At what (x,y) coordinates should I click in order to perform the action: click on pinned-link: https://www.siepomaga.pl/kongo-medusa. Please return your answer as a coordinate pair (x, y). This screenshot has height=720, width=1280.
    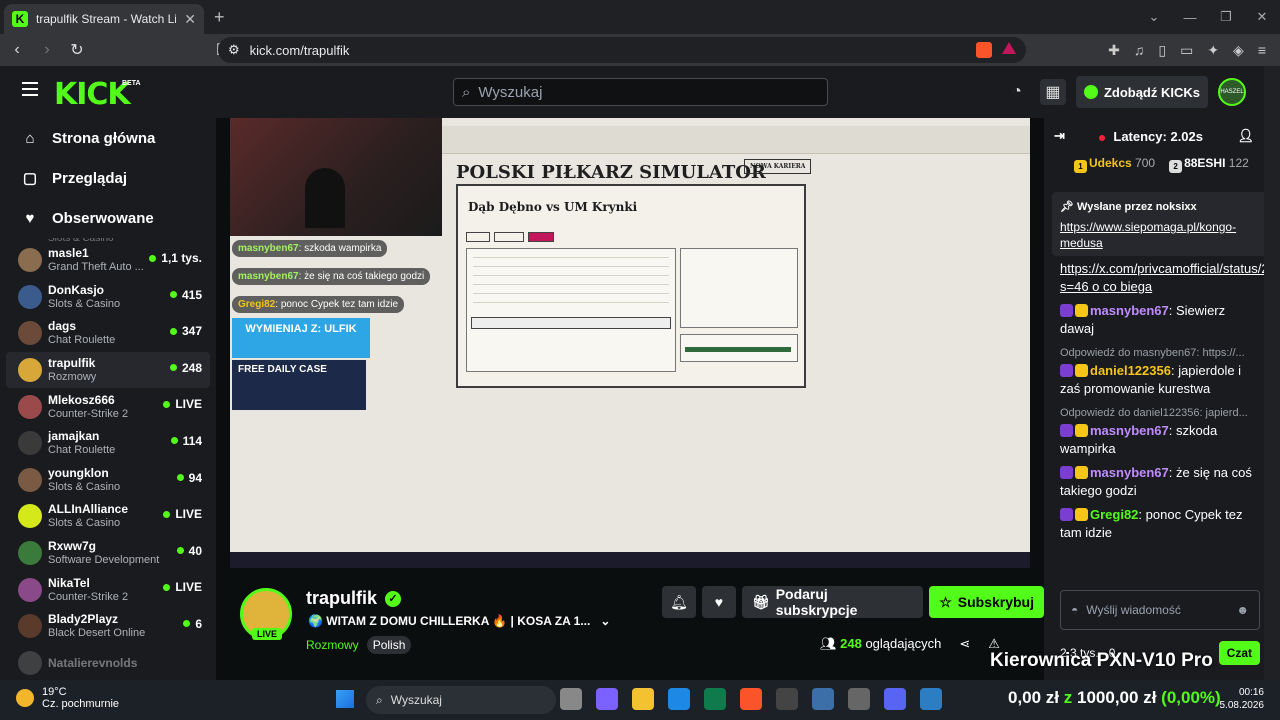
    Looking at the image, I should click on (1148, 235).